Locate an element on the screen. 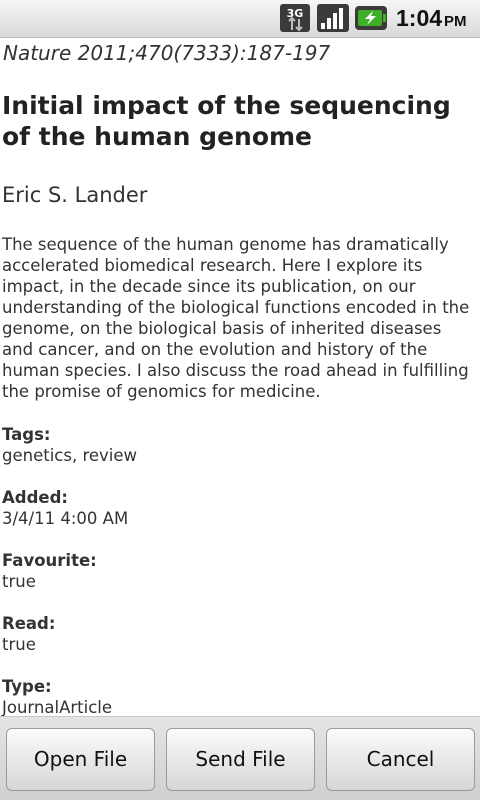 The height and width of the screenshot is (800, 480). button-bar: Open File Send File Cancel is located at coordinates (240, 758).